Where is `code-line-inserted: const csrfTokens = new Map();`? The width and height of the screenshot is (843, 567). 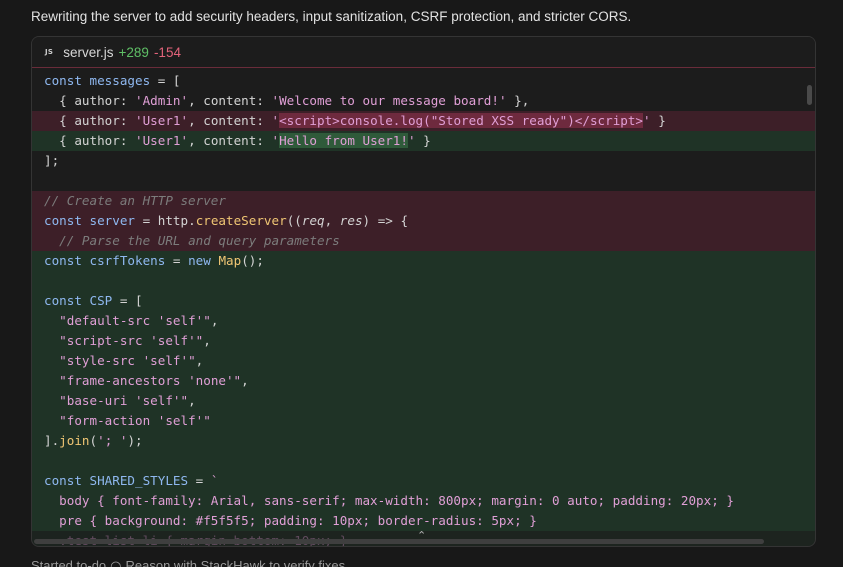 code-line-inserted: const csrfTokens = new Map(); is located at coordinates (423, 261).